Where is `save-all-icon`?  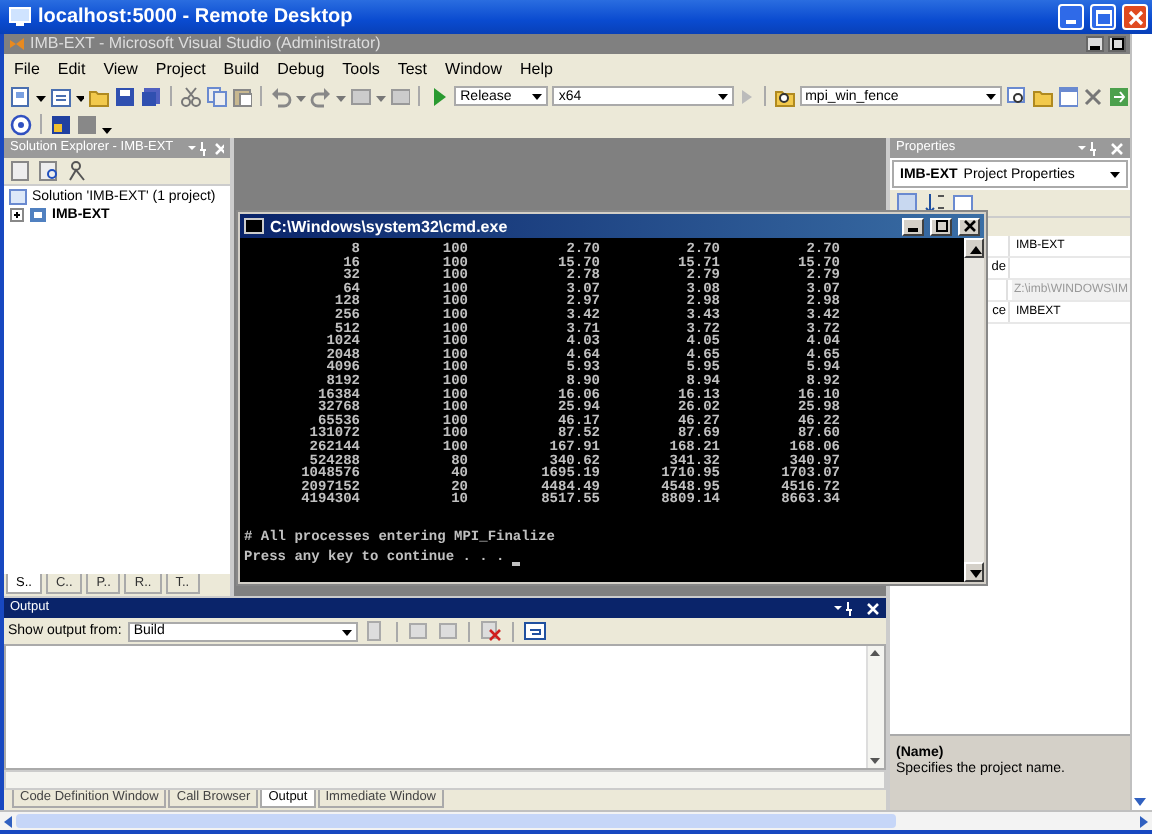
save-all-icon is located at coordinates (151, 96).